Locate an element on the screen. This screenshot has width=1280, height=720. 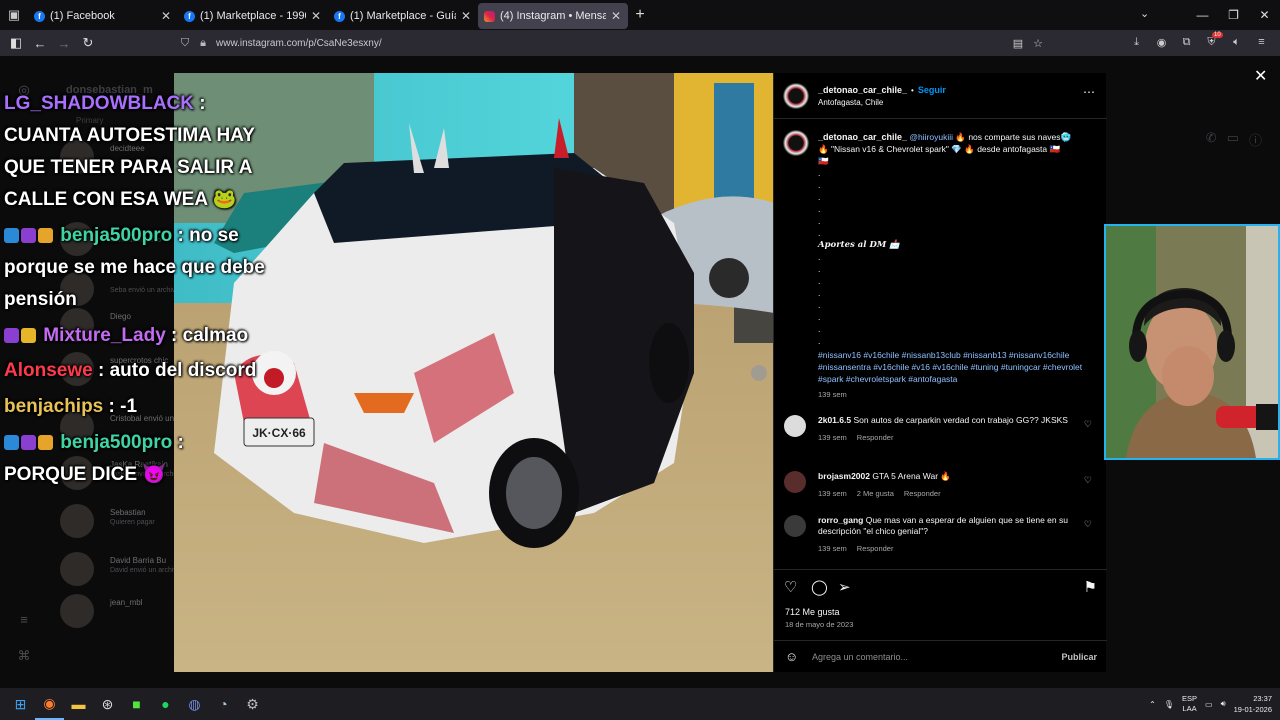
back-icon: ← is located at coordinates (40, 43).